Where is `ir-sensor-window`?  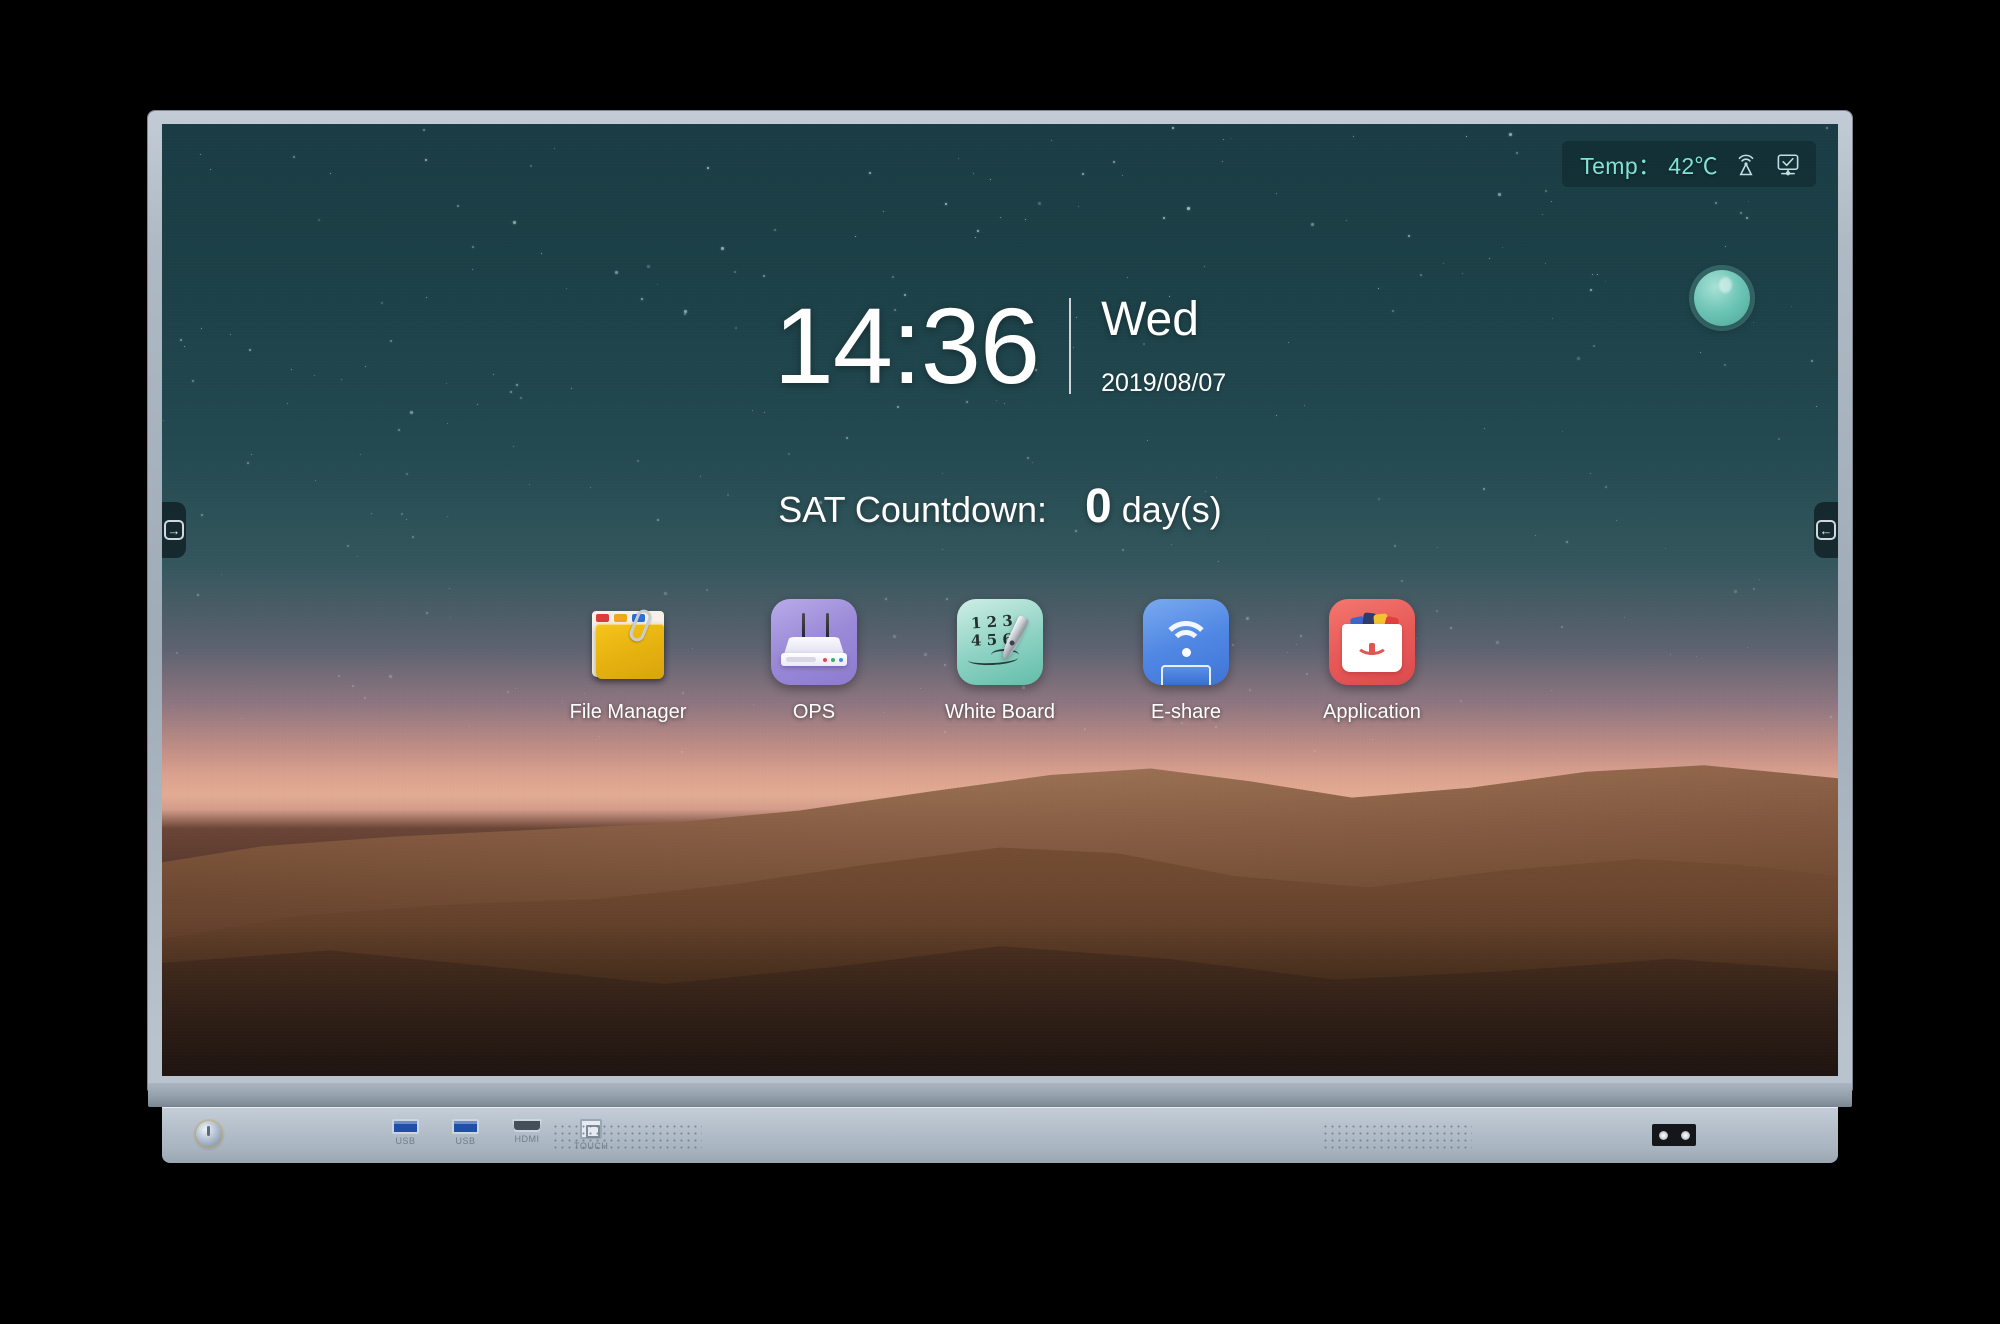
ir-sensor-window is located at coordinates (1674, 1135).